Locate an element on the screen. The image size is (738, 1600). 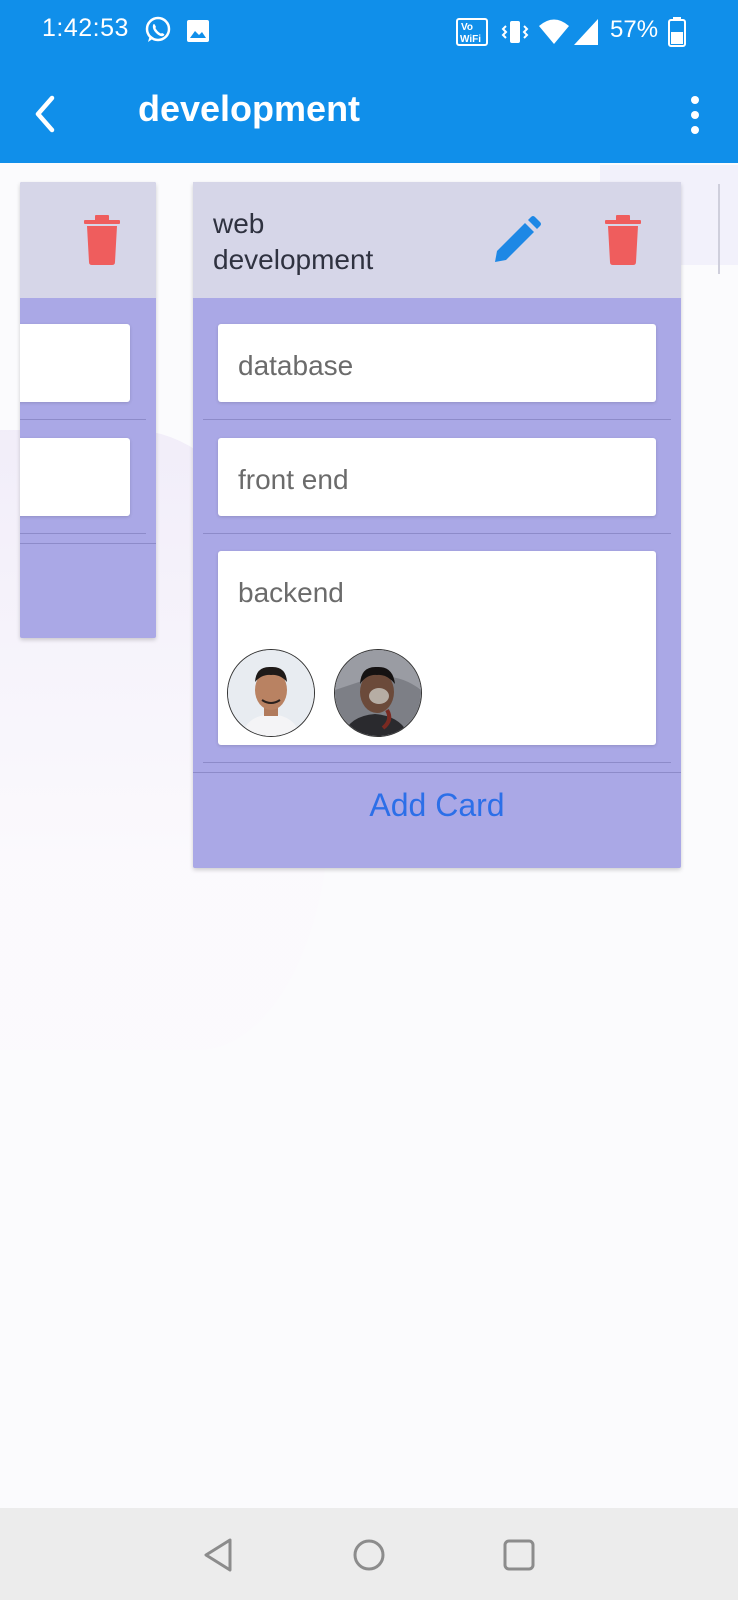
wifi-icon is located at coordinates (554, 31).